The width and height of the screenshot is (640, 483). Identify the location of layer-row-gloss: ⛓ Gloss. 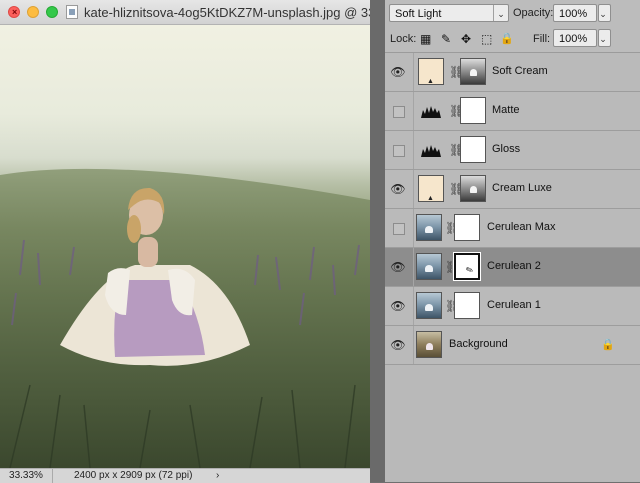
(512, 150).